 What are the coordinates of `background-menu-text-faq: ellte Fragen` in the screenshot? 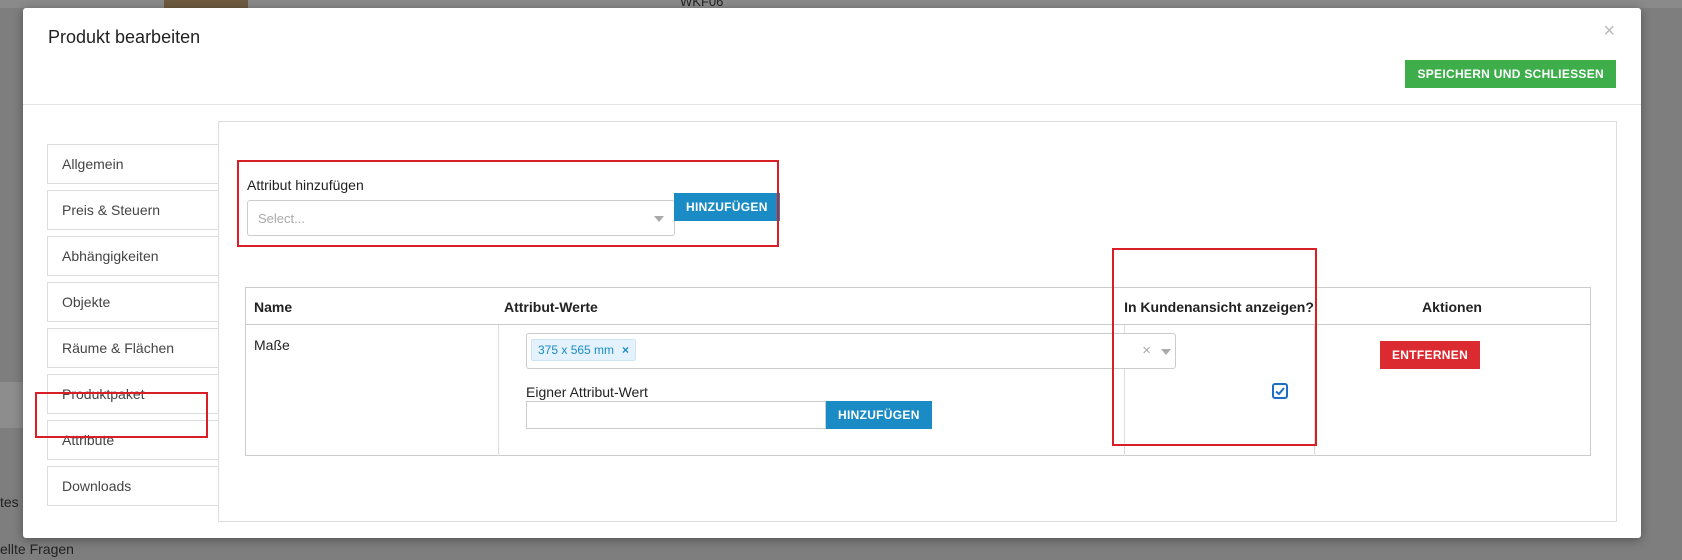 It's located at (37, 549).